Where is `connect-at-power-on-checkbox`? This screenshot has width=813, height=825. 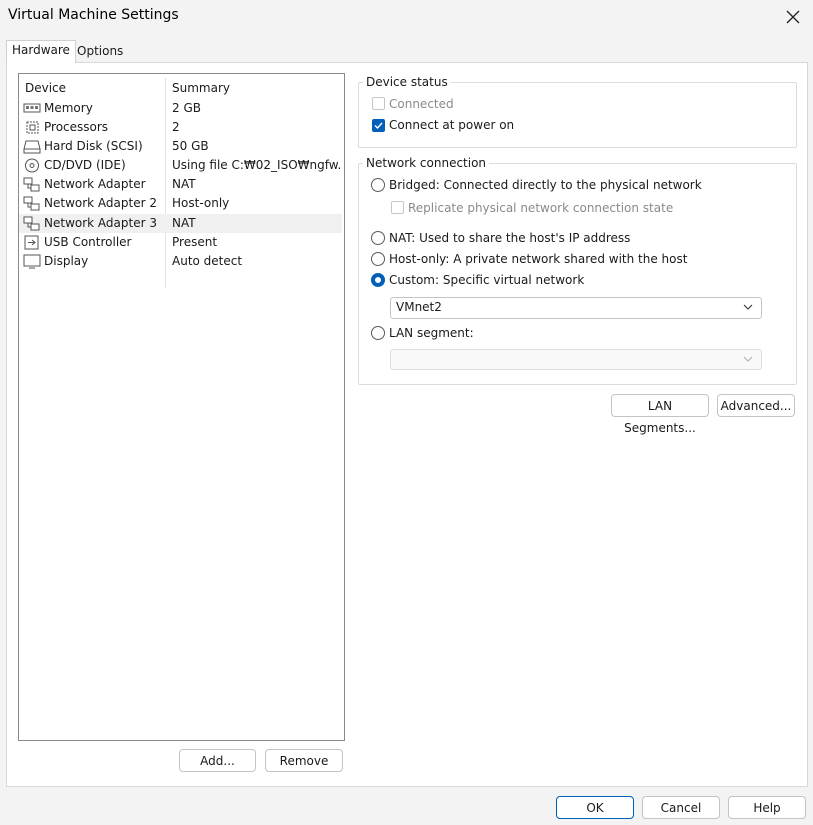 connect-at-power-on-checkbox is located at coordinates (378, 125).